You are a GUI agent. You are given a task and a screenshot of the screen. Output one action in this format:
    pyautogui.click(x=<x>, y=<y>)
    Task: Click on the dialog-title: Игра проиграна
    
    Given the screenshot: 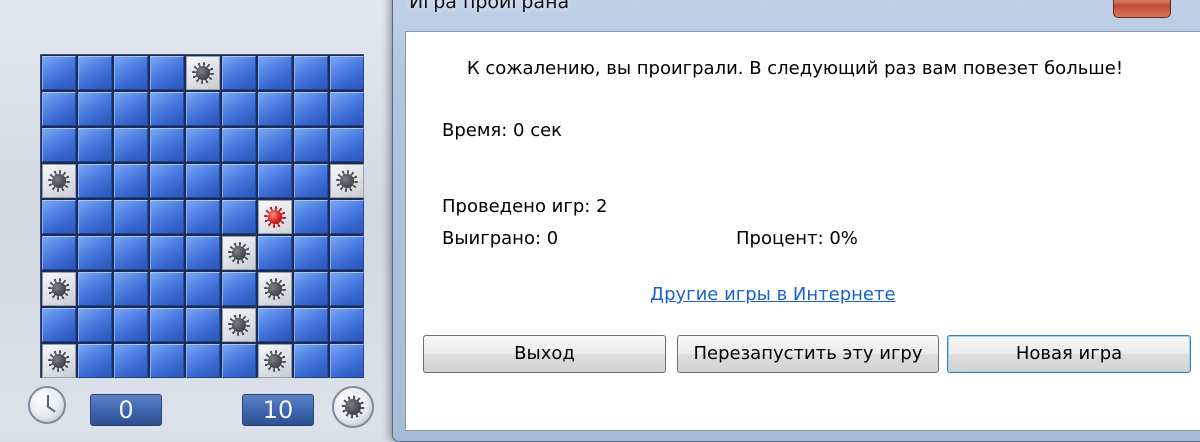 What is the action you would take?
    pyautogui.click(x=489, y=6)
    